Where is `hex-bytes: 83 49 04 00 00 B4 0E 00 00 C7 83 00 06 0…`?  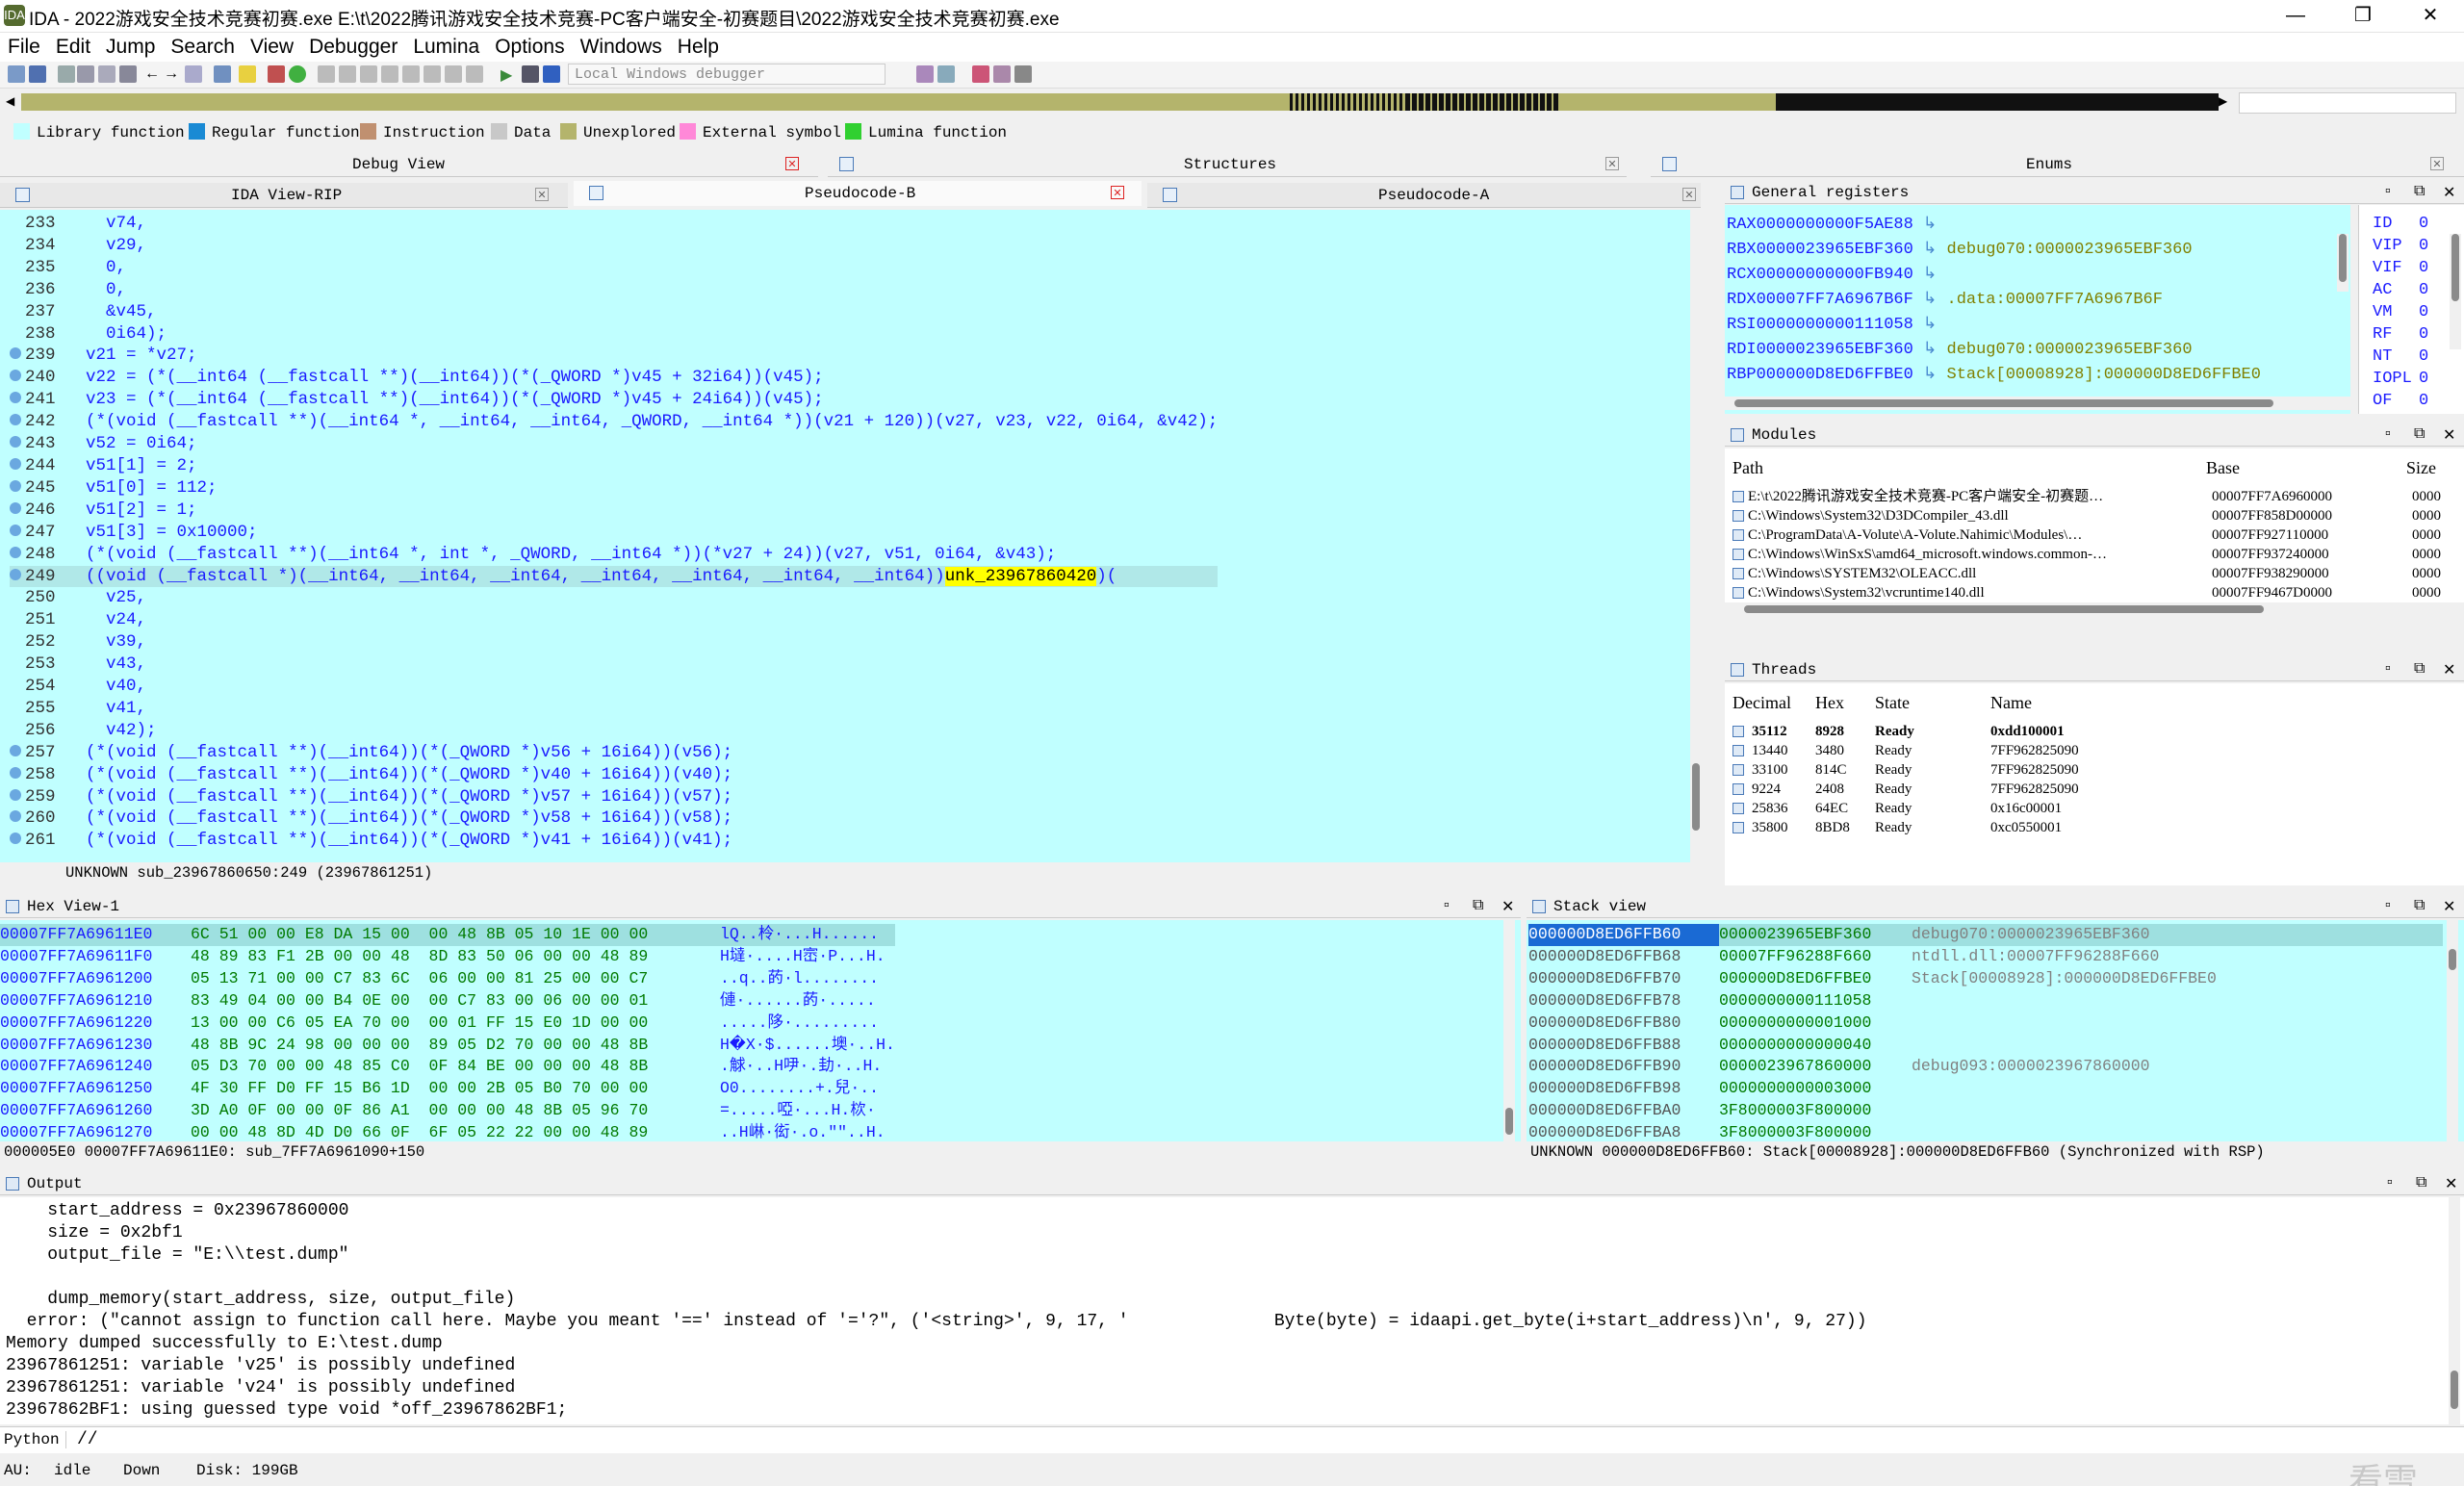 hex-bytes: 83 49 04 00 00 B4 0E 00 00 C7 83 00 06 0… is located at coordinates (455, 1001).